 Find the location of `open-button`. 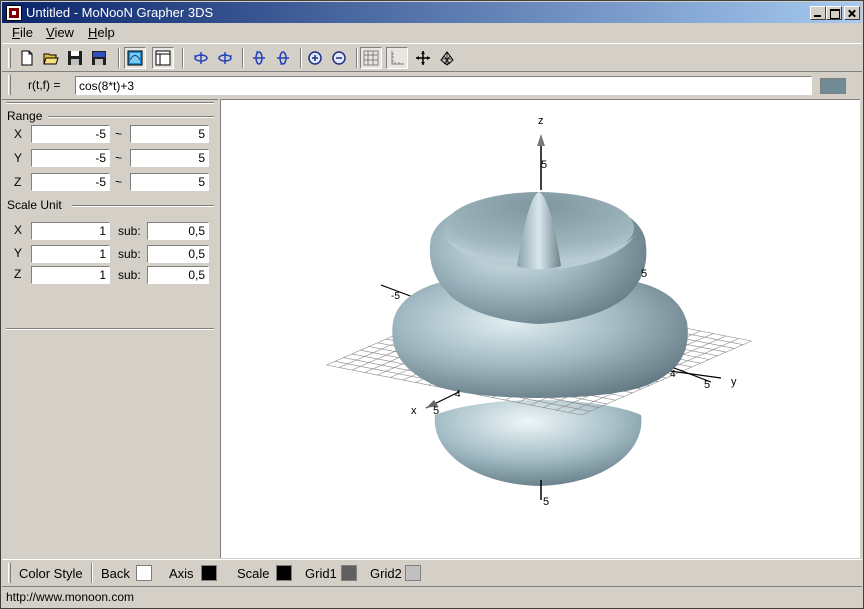

open-button is located at coordinates (51, 58).